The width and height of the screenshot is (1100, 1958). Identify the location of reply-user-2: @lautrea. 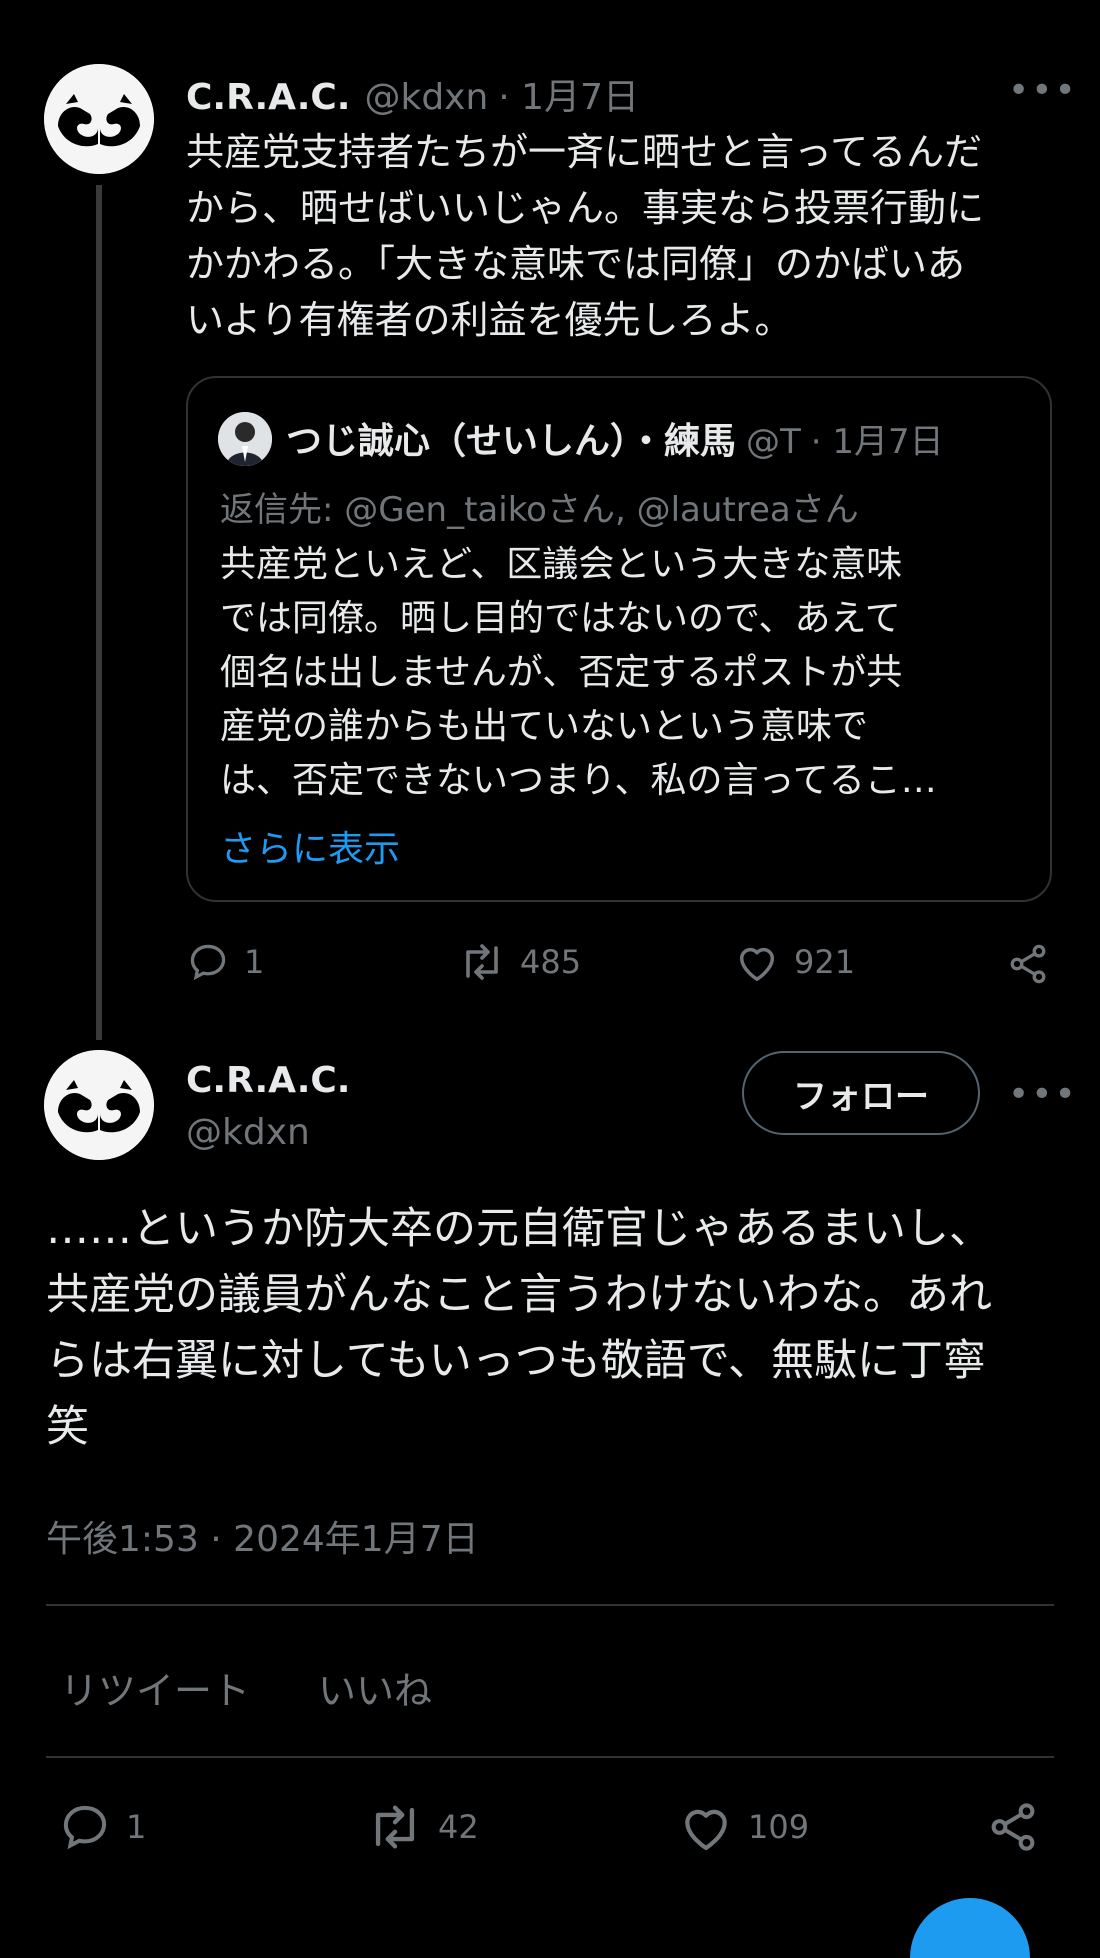
(714, 510).